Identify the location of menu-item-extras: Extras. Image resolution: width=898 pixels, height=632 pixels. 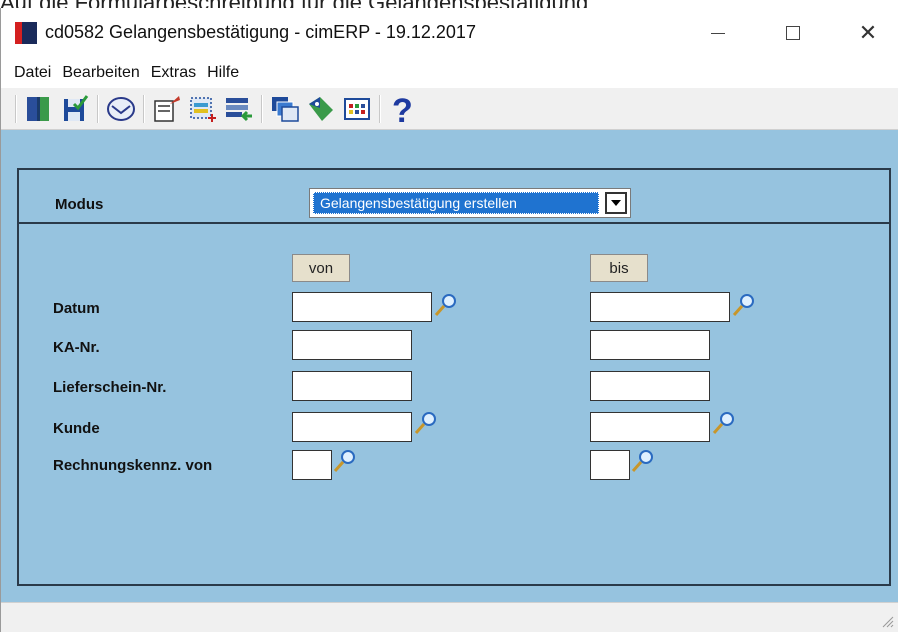
(173, 73).